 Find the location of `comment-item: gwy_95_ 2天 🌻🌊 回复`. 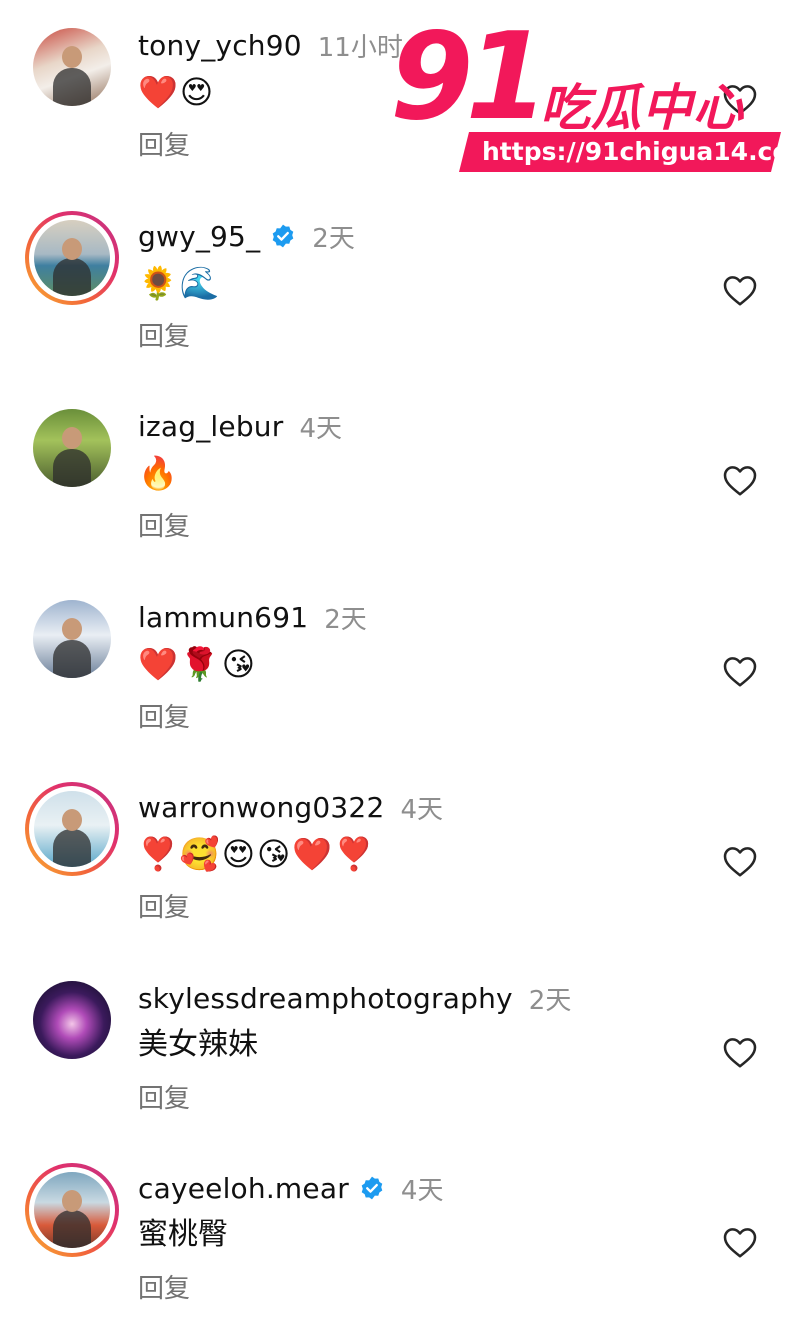

comment-item: gwy_95_ 2天 🌻🌊 回复 is located at coordinates (400, 286).